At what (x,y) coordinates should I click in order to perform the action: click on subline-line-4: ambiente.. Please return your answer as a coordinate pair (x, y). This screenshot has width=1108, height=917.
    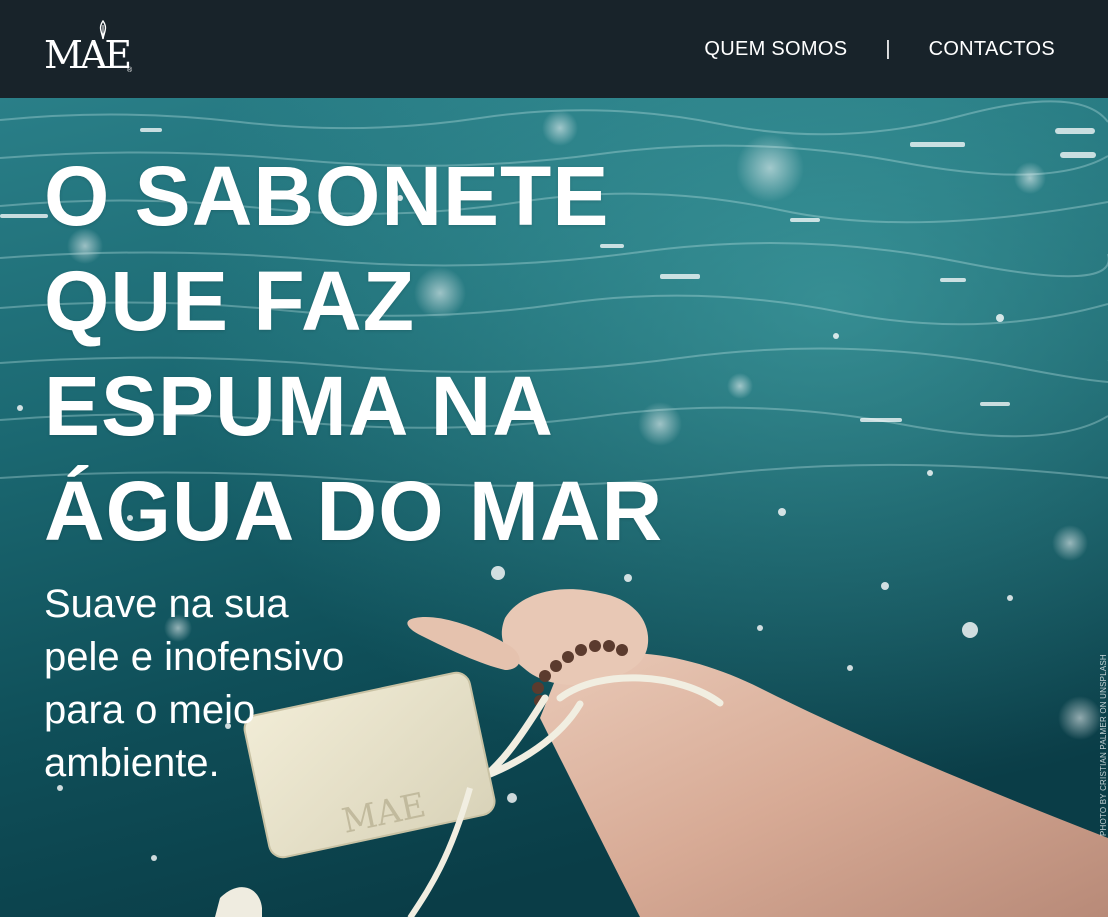
    Looking at the image, I should click on (132, 763).